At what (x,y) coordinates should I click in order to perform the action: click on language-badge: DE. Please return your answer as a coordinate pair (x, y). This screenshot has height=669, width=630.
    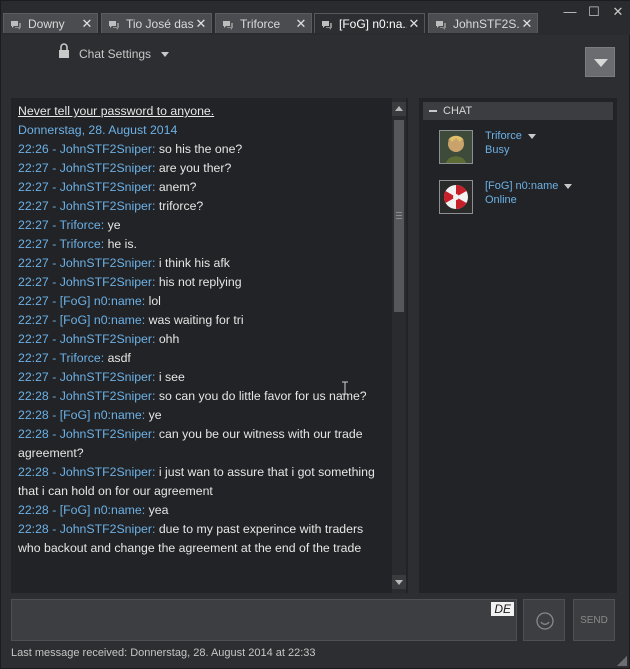
    Looking at the image, I should click on (502, 609).